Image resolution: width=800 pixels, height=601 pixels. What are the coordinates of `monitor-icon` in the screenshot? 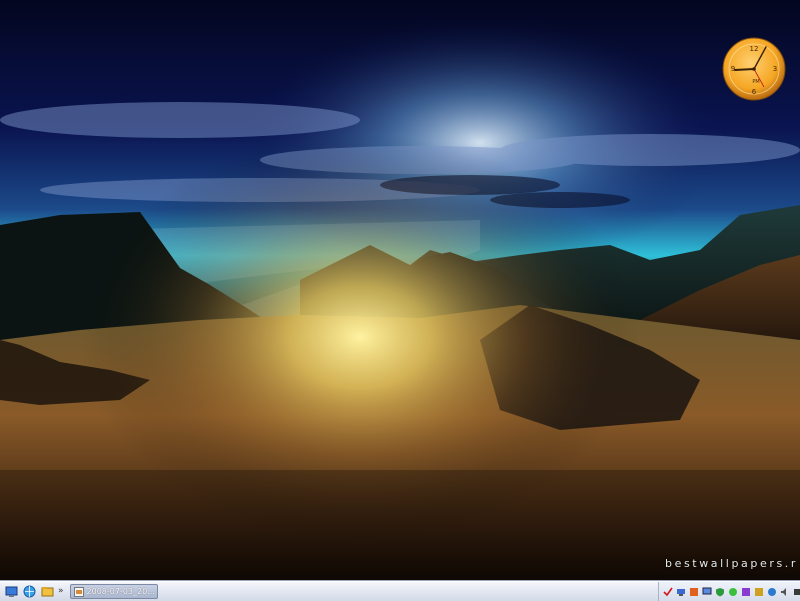 It's located at (707, 592).